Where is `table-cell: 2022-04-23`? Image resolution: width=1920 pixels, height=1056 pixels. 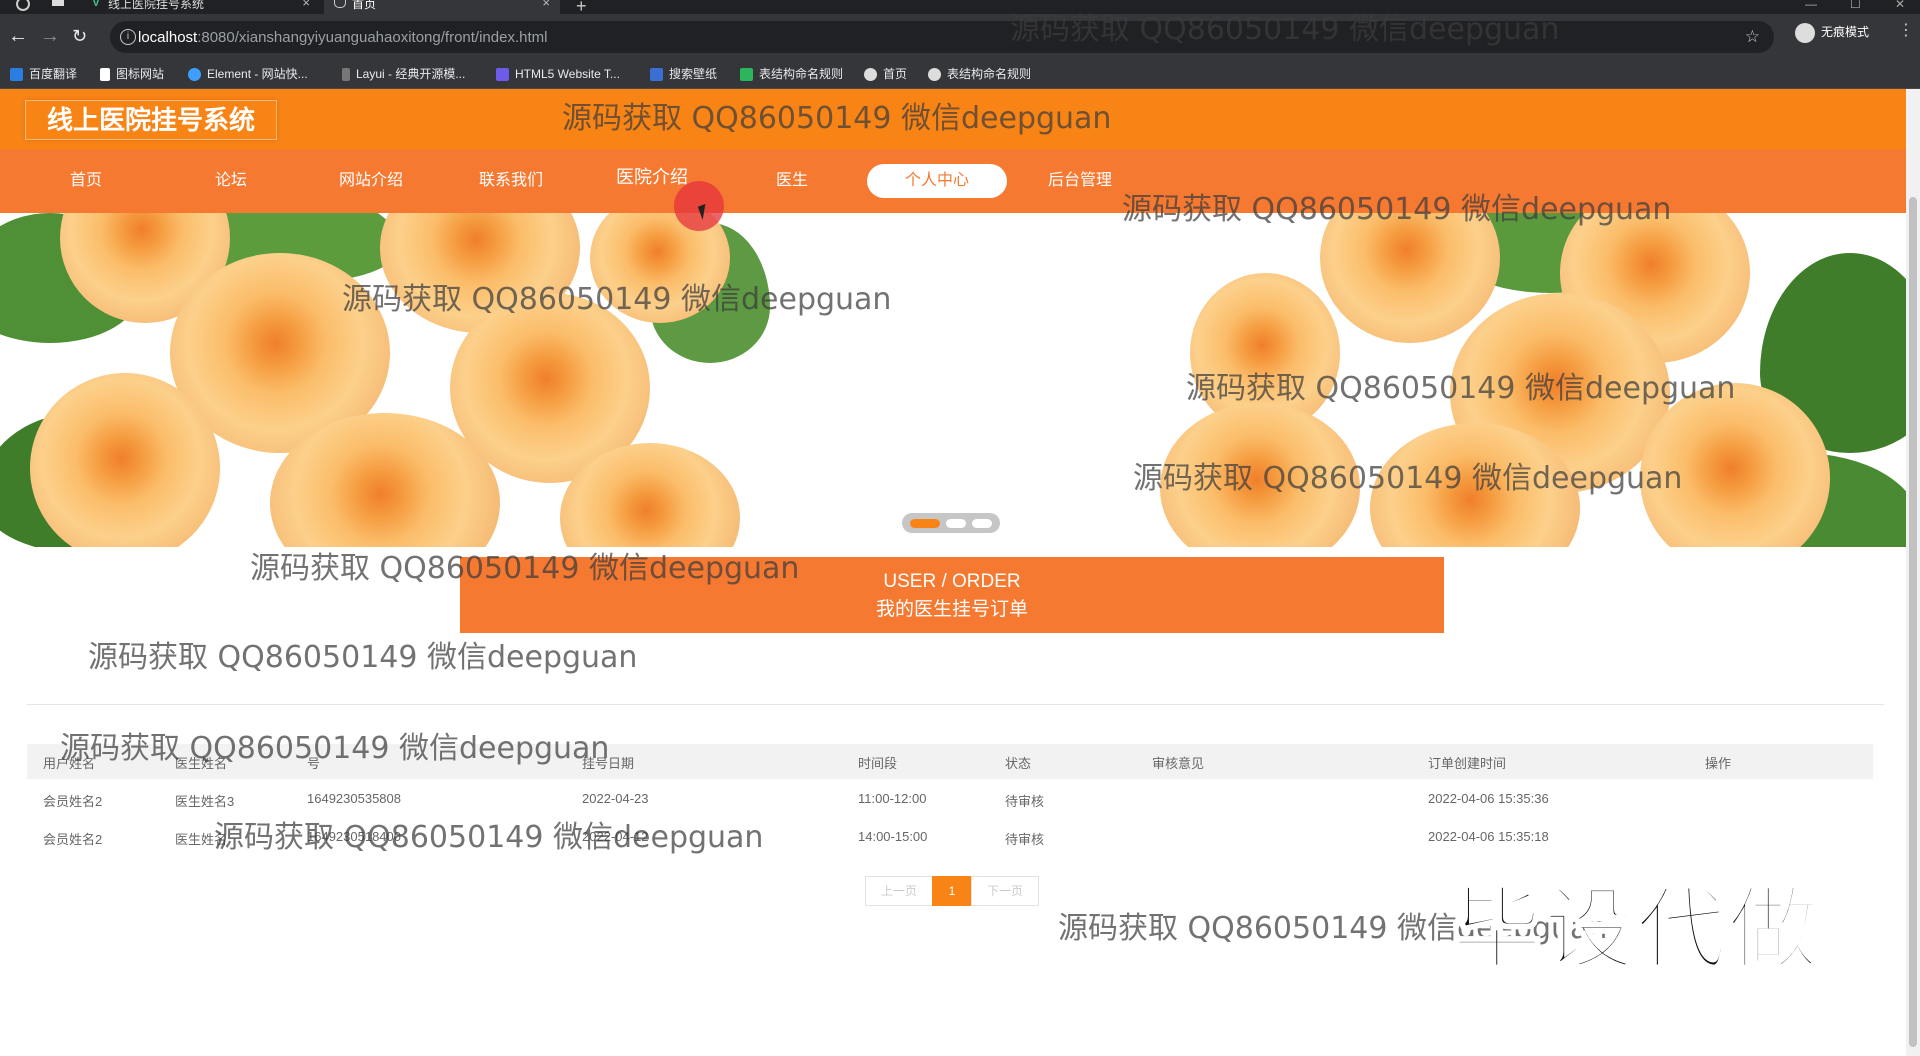 table-cell: 2022-04-23 is located at coordinates (615, 798).